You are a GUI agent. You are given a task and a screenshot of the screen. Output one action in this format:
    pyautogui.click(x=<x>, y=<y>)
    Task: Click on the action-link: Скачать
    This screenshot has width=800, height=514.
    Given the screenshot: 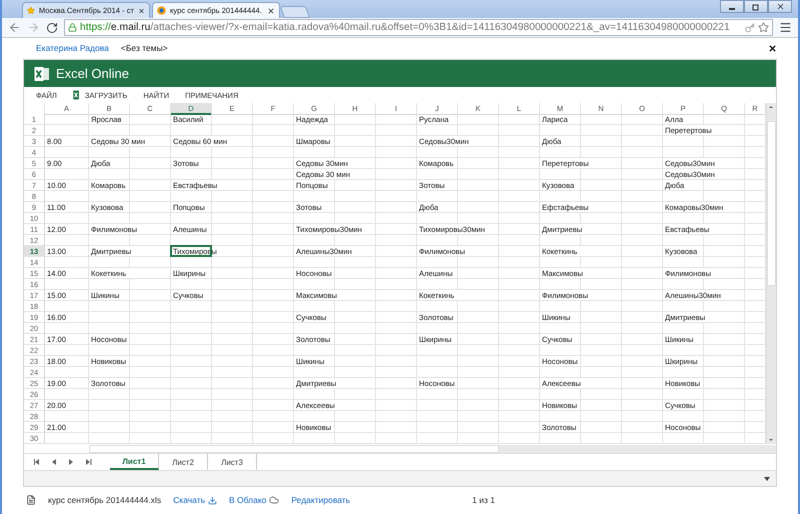 What is the action you would take?
    pyautogui.click(x=195, y=500)
    